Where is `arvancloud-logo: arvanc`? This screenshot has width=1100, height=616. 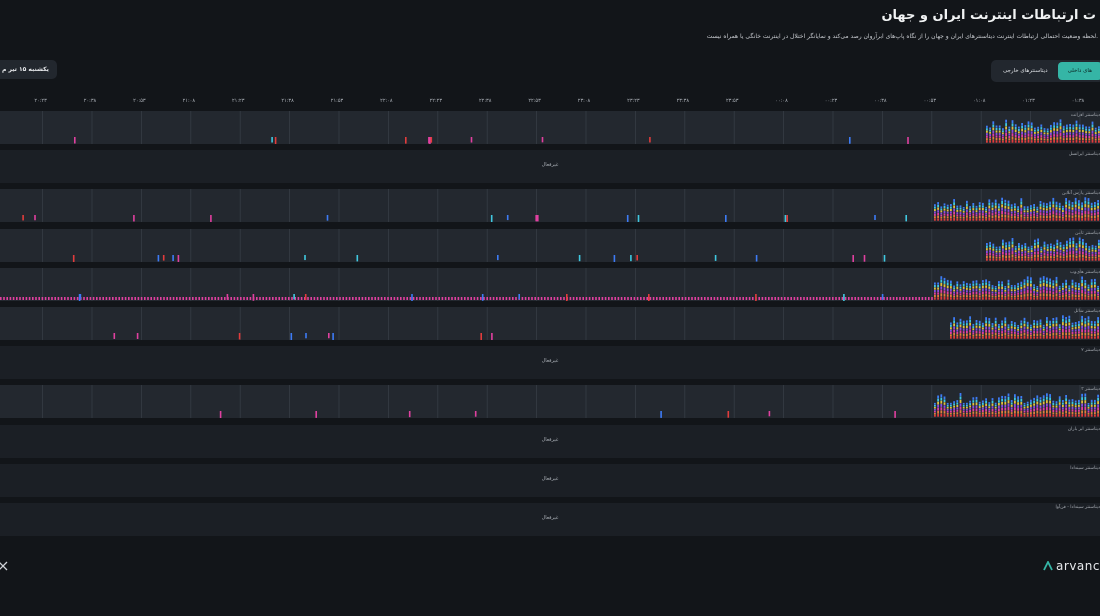
arvancloud-logo: arvanc is located at coordinates (1071, 566).